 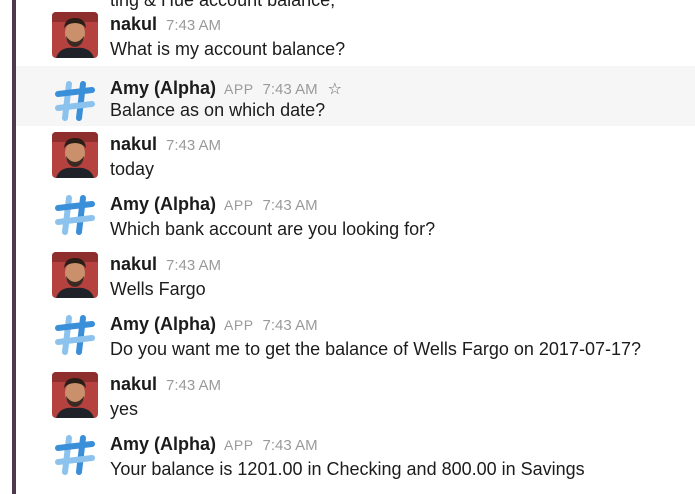 What do you see at coordinates (355, 390) in the screenshot?
I see `message-row: nakul 7:43 AM yes` at bounding box center [355, 390].